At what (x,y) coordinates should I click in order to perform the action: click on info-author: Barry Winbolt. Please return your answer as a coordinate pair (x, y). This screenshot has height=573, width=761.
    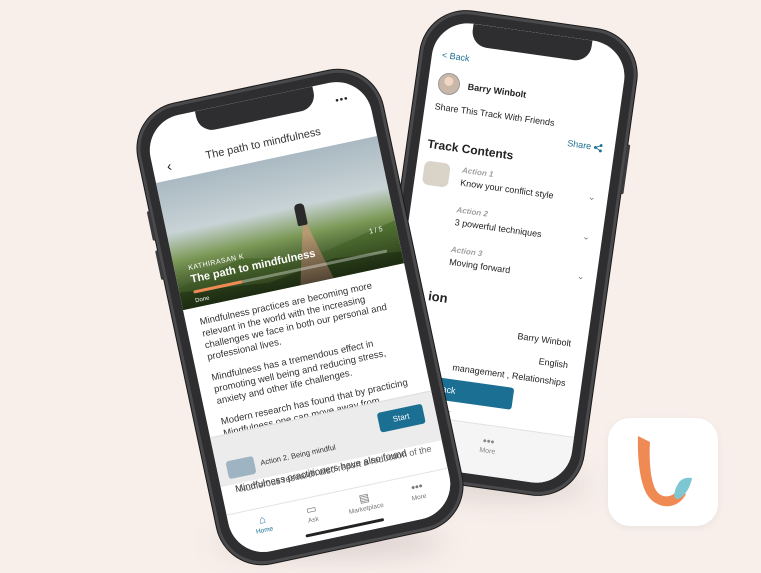
    Looking at the image, I should click on (544, 339).